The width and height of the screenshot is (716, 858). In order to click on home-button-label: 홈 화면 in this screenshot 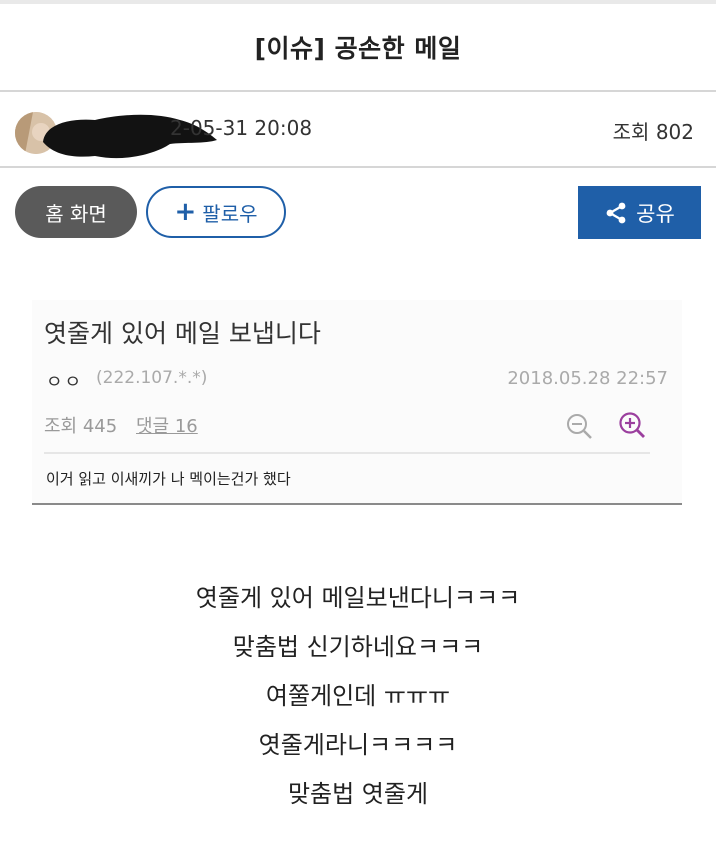, I will do `click(76, 213)`.